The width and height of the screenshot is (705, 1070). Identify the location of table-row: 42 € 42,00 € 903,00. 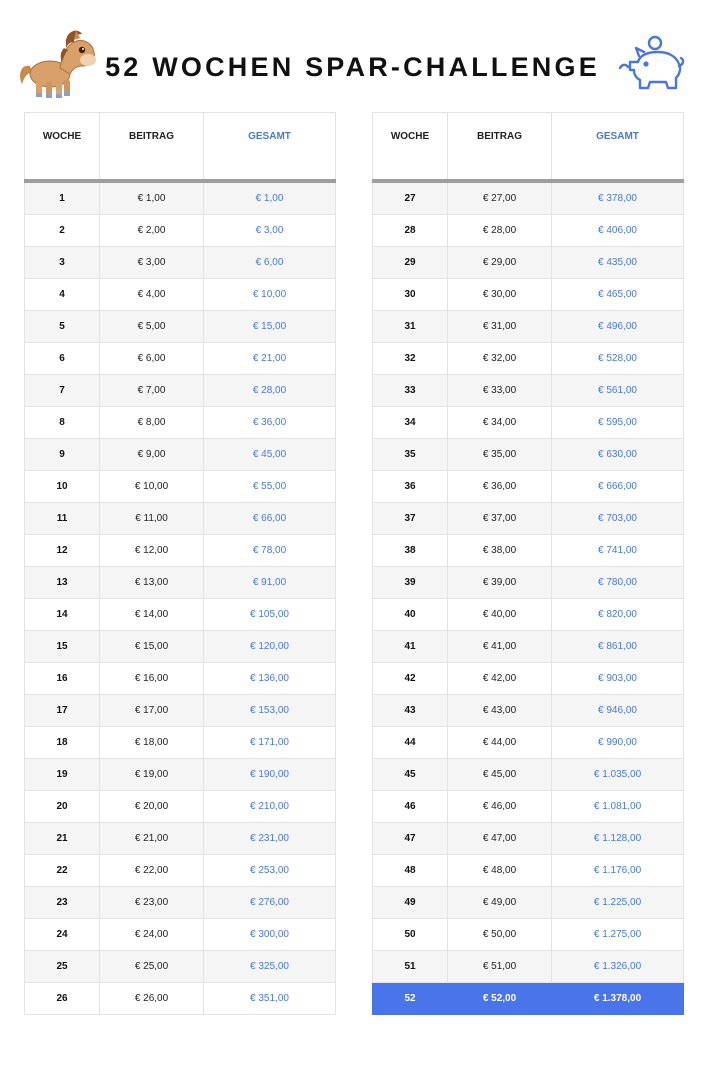
(528, 678).